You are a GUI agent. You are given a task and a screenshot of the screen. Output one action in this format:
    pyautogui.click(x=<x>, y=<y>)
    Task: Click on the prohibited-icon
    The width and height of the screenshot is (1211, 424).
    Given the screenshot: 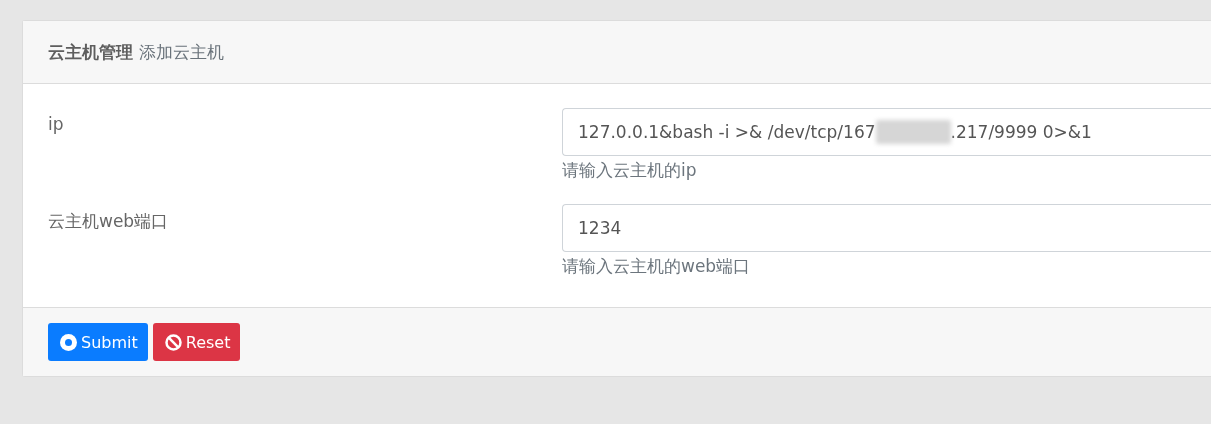 What is the action you would take?
    pyautogui.click(x=173, y=342)
    